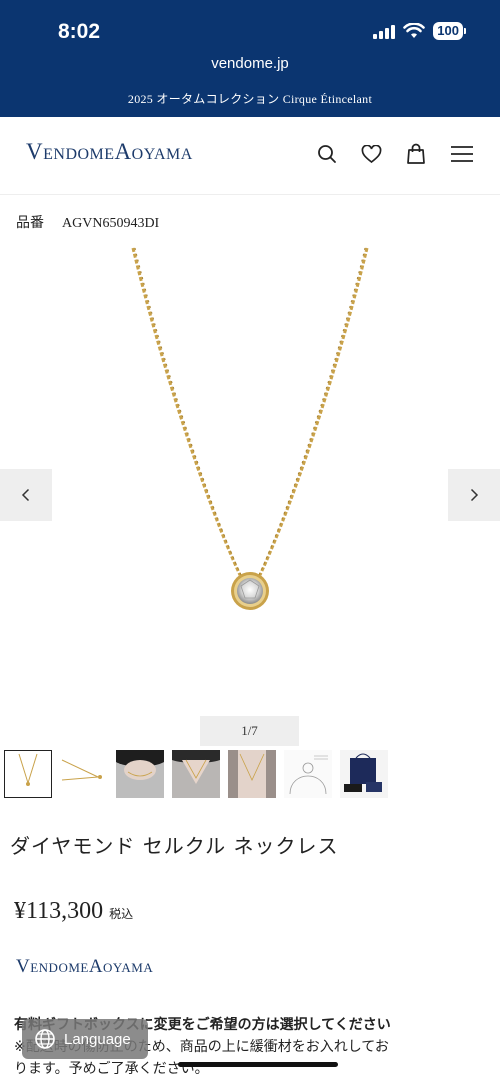 Image resolution: width=500 pixels, height=1080 pixels. Describe the element at coordinates (384, 31) in the screenshot. I see `cellular-signal-icon` at that location.